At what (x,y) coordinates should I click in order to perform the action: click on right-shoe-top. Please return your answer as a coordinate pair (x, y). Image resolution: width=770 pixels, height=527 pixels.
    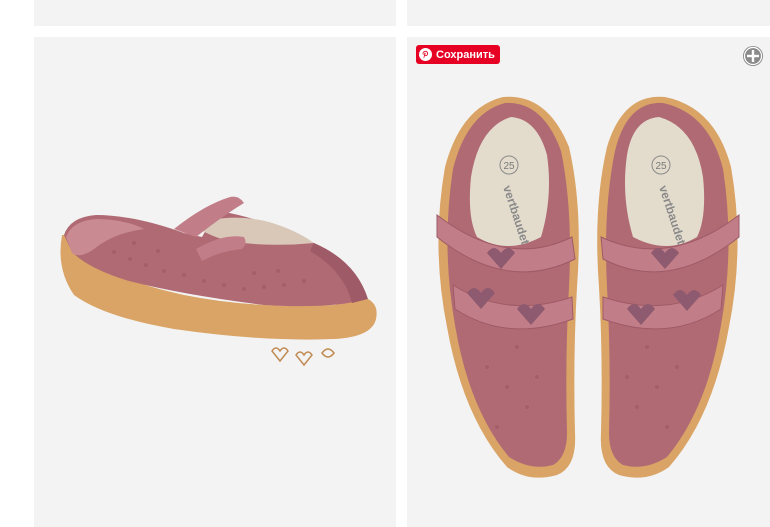
    Looking at the image, I should click on (667, 287).